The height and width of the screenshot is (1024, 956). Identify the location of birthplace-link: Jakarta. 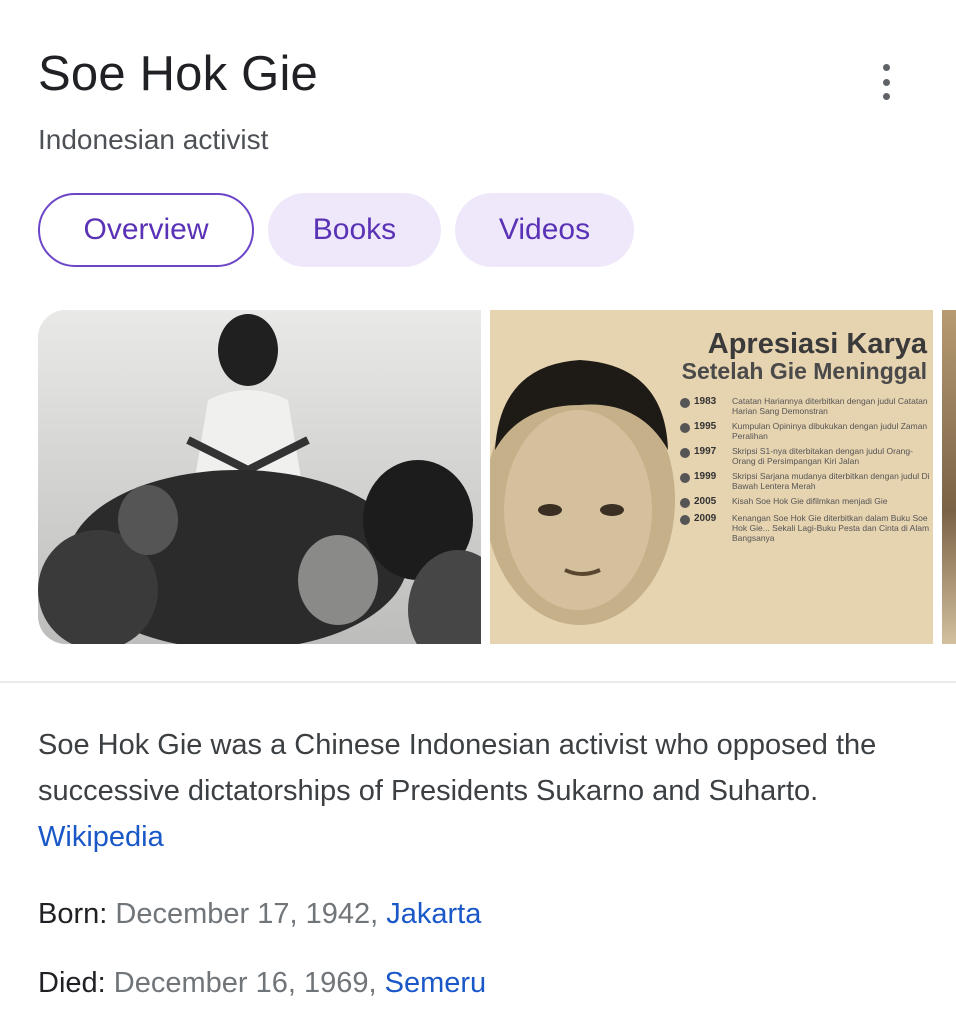
(433, 914).